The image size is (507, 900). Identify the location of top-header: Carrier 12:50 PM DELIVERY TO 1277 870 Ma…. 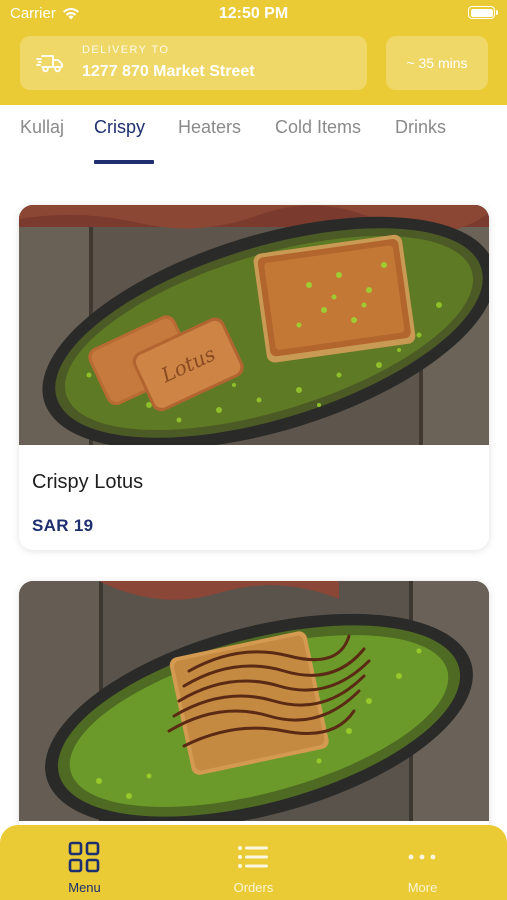
(253, 52).